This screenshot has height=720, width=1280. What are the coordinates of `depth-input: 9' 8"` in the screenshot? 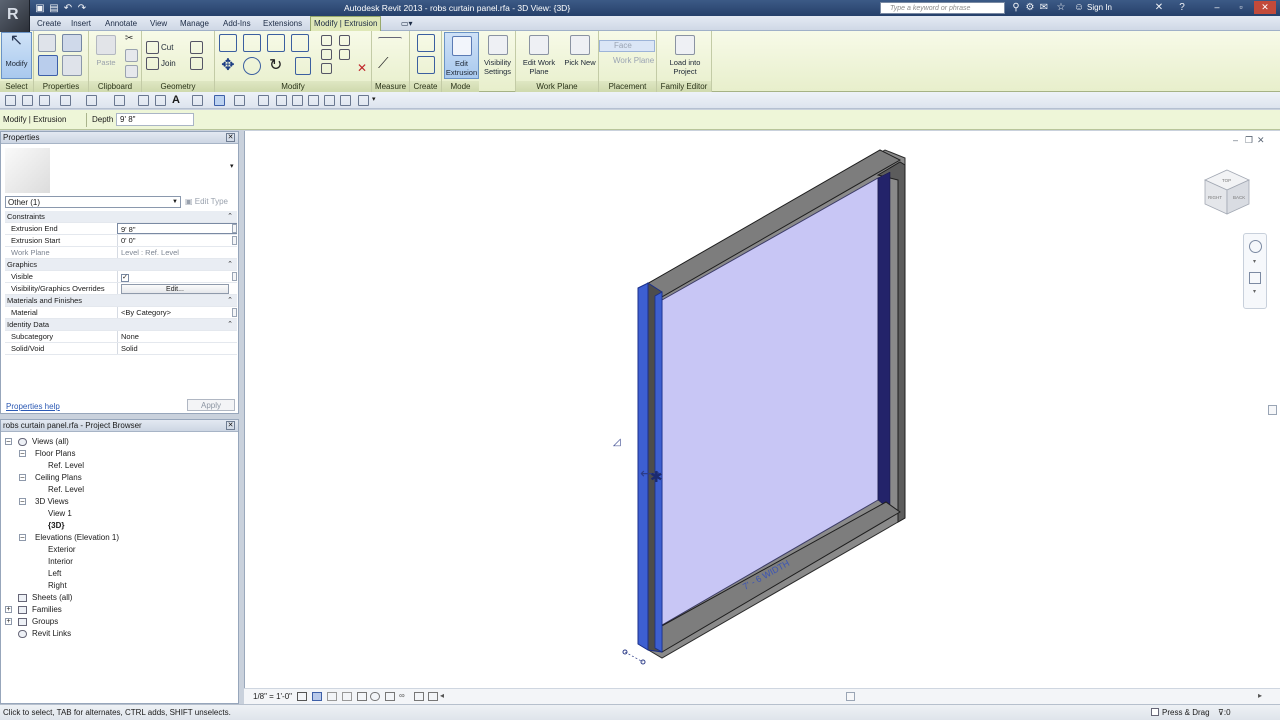 It's located at (155, 119).